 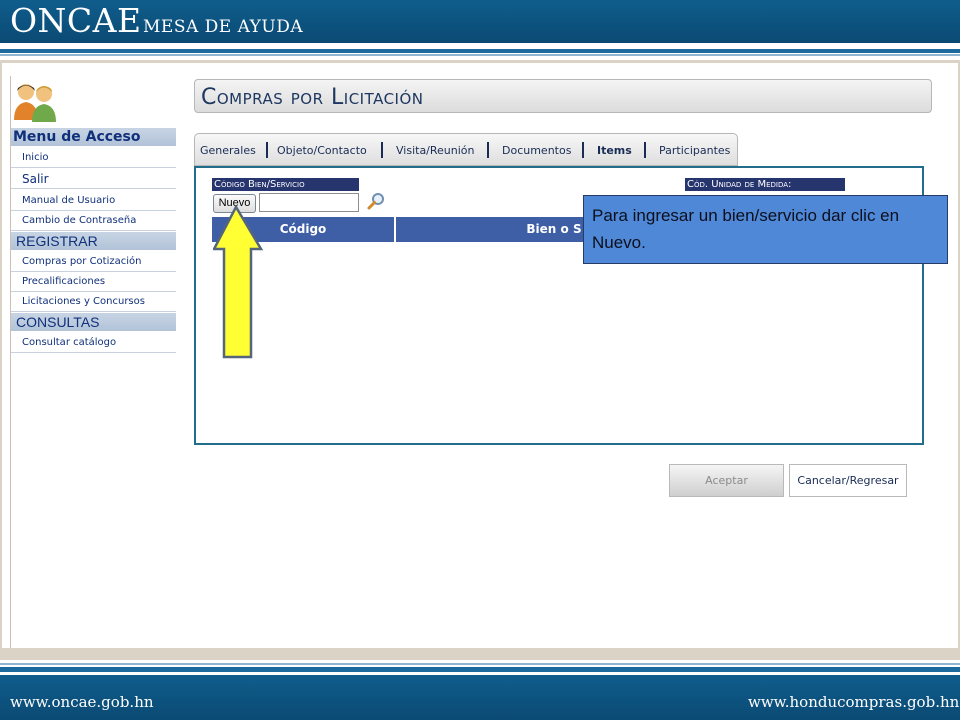 What do you see at coordinates (322, 150) in the screenshot?
I see `tab-objeto-contacto: Objeto/Contacto` at bounding box center [322, 150].